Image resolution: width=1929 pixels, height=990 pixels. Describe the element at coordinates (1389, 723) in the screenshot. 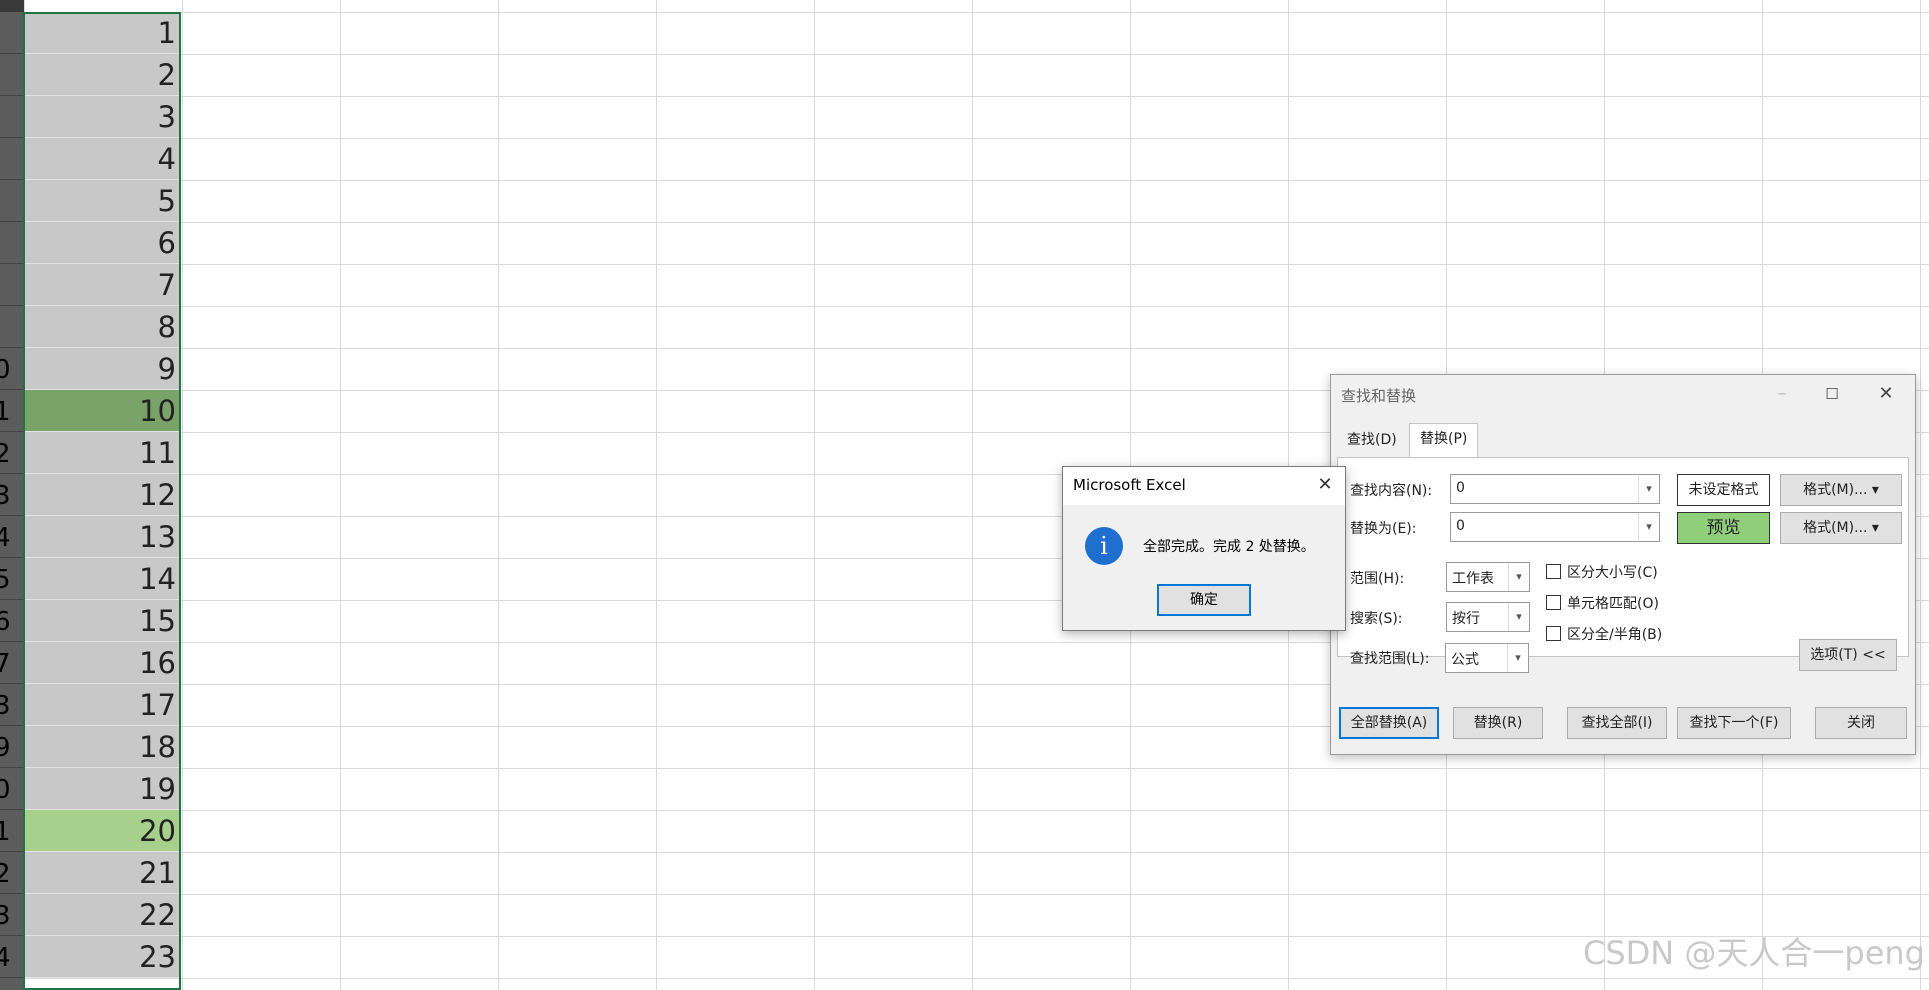

I see `replace-all-button: 全部替换(A)` at that location.